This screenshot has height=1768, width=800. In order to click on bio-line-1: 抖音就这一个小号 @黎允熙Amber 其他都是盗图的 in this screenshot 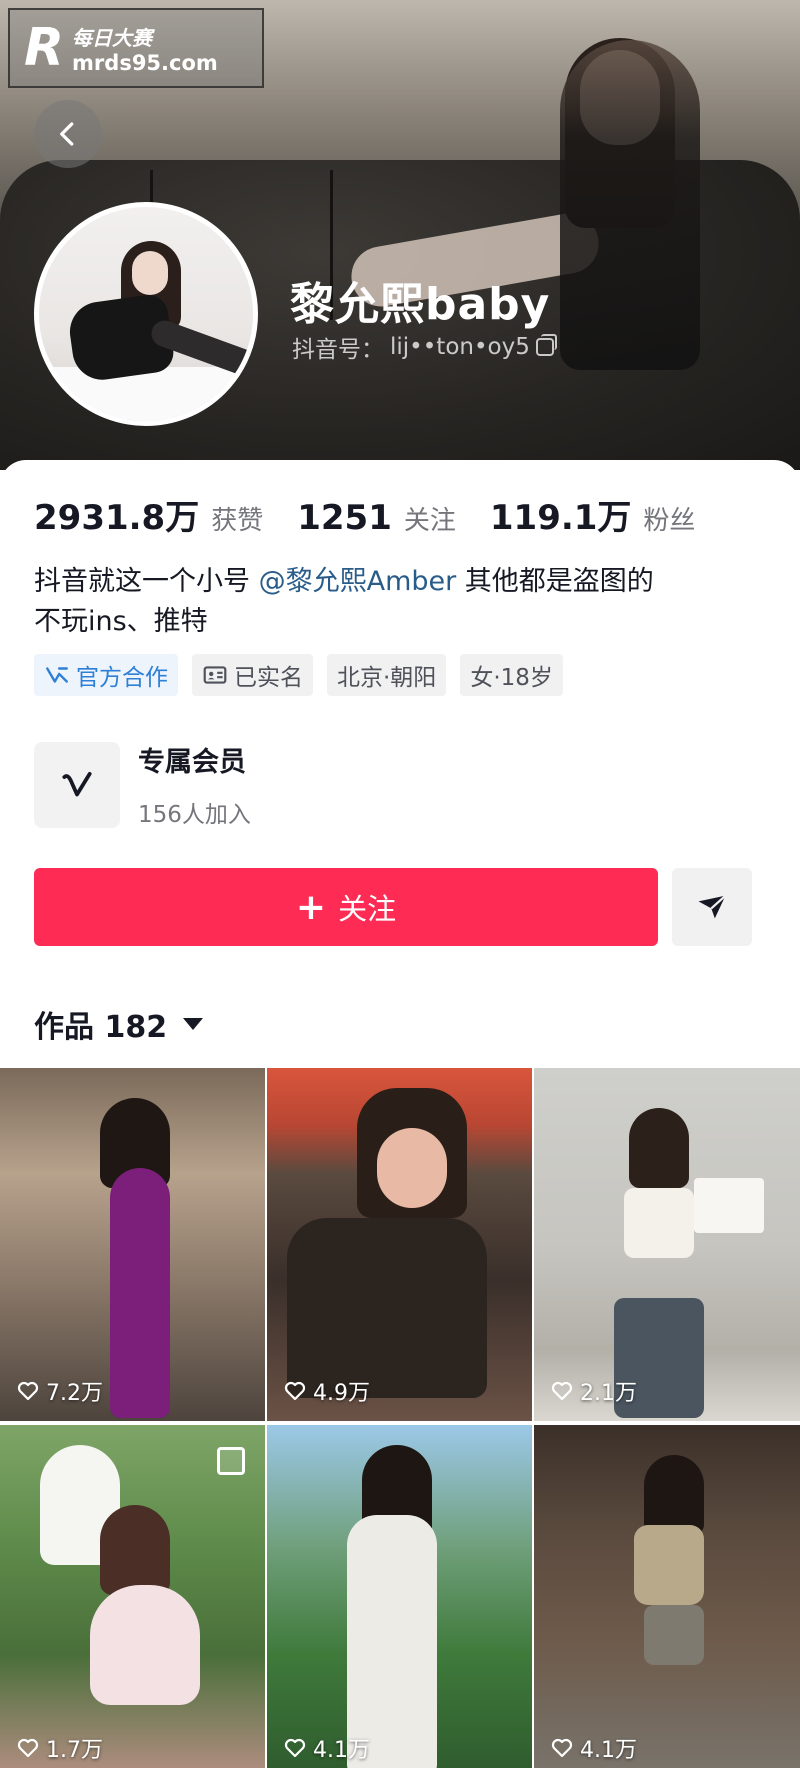, I will do `click(399, 582)`.